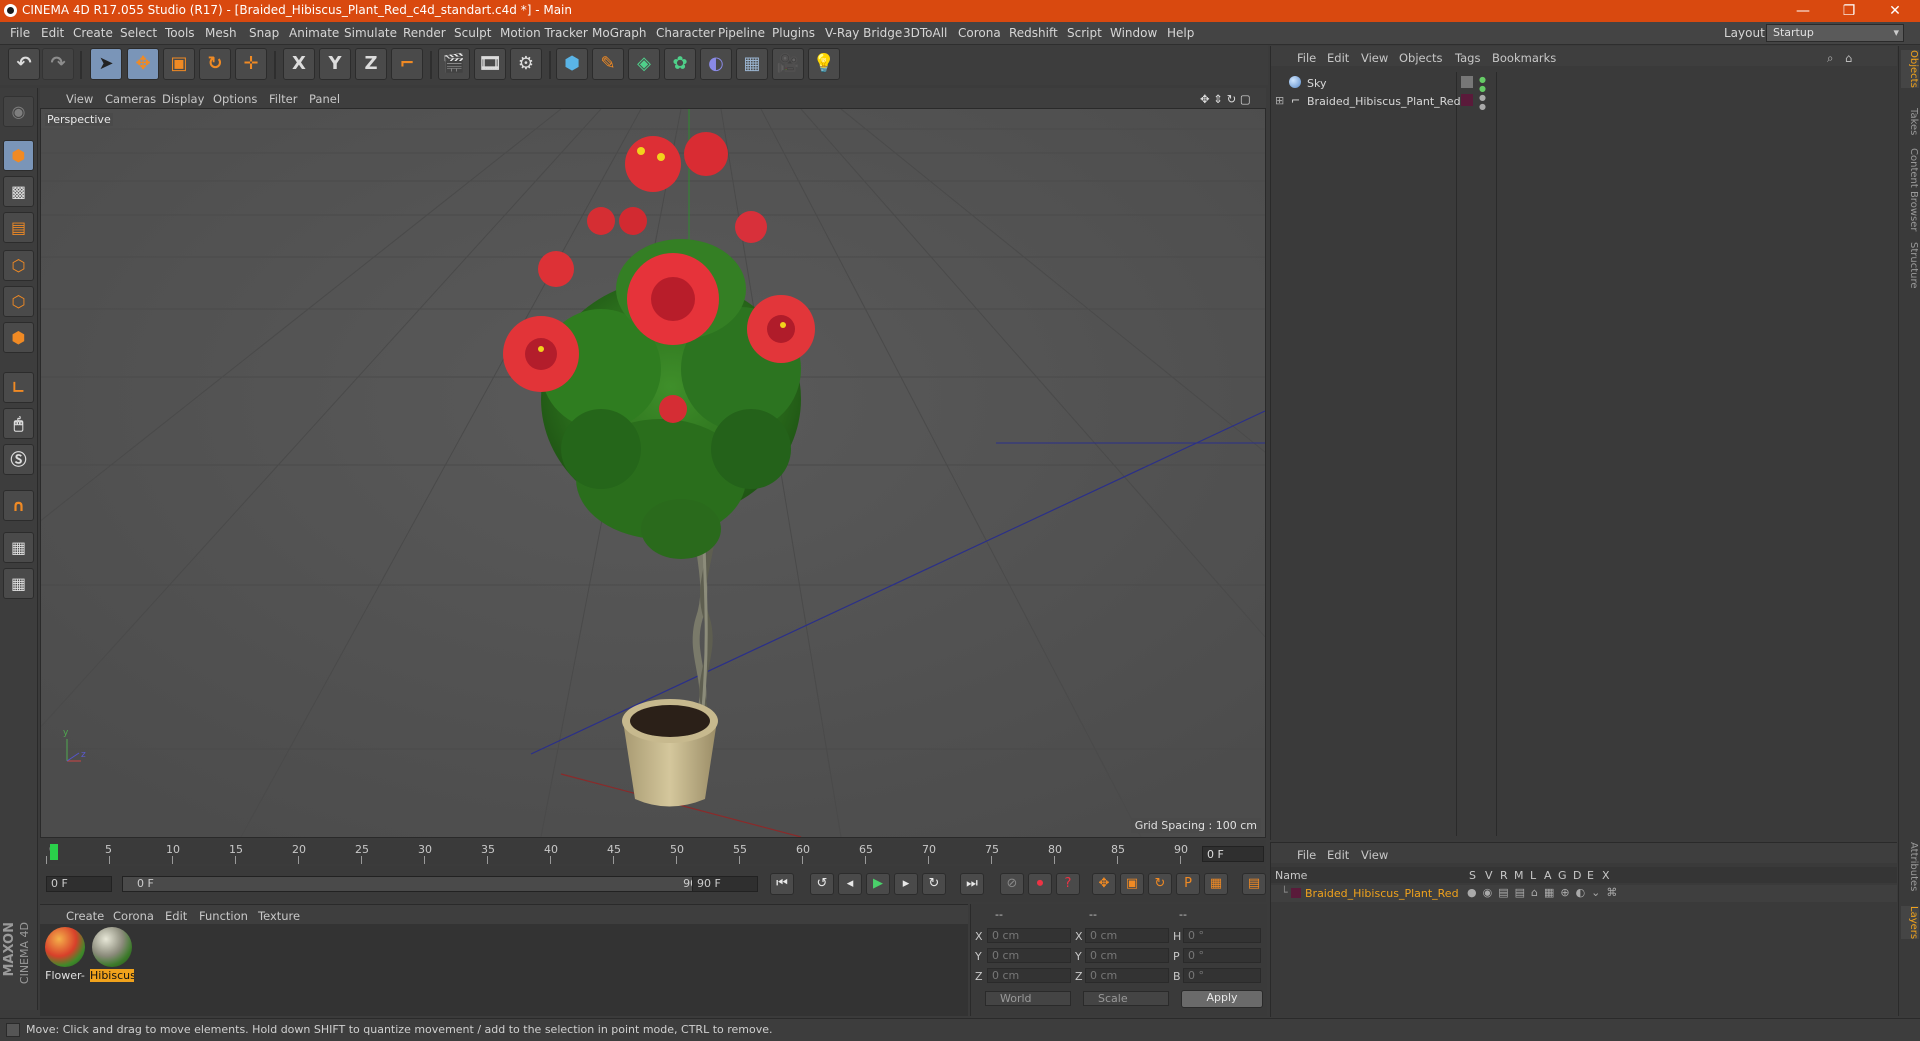 This screenshot has height=1041, width=1920. I want to click on move-tool: ✥, so click(143, 64).